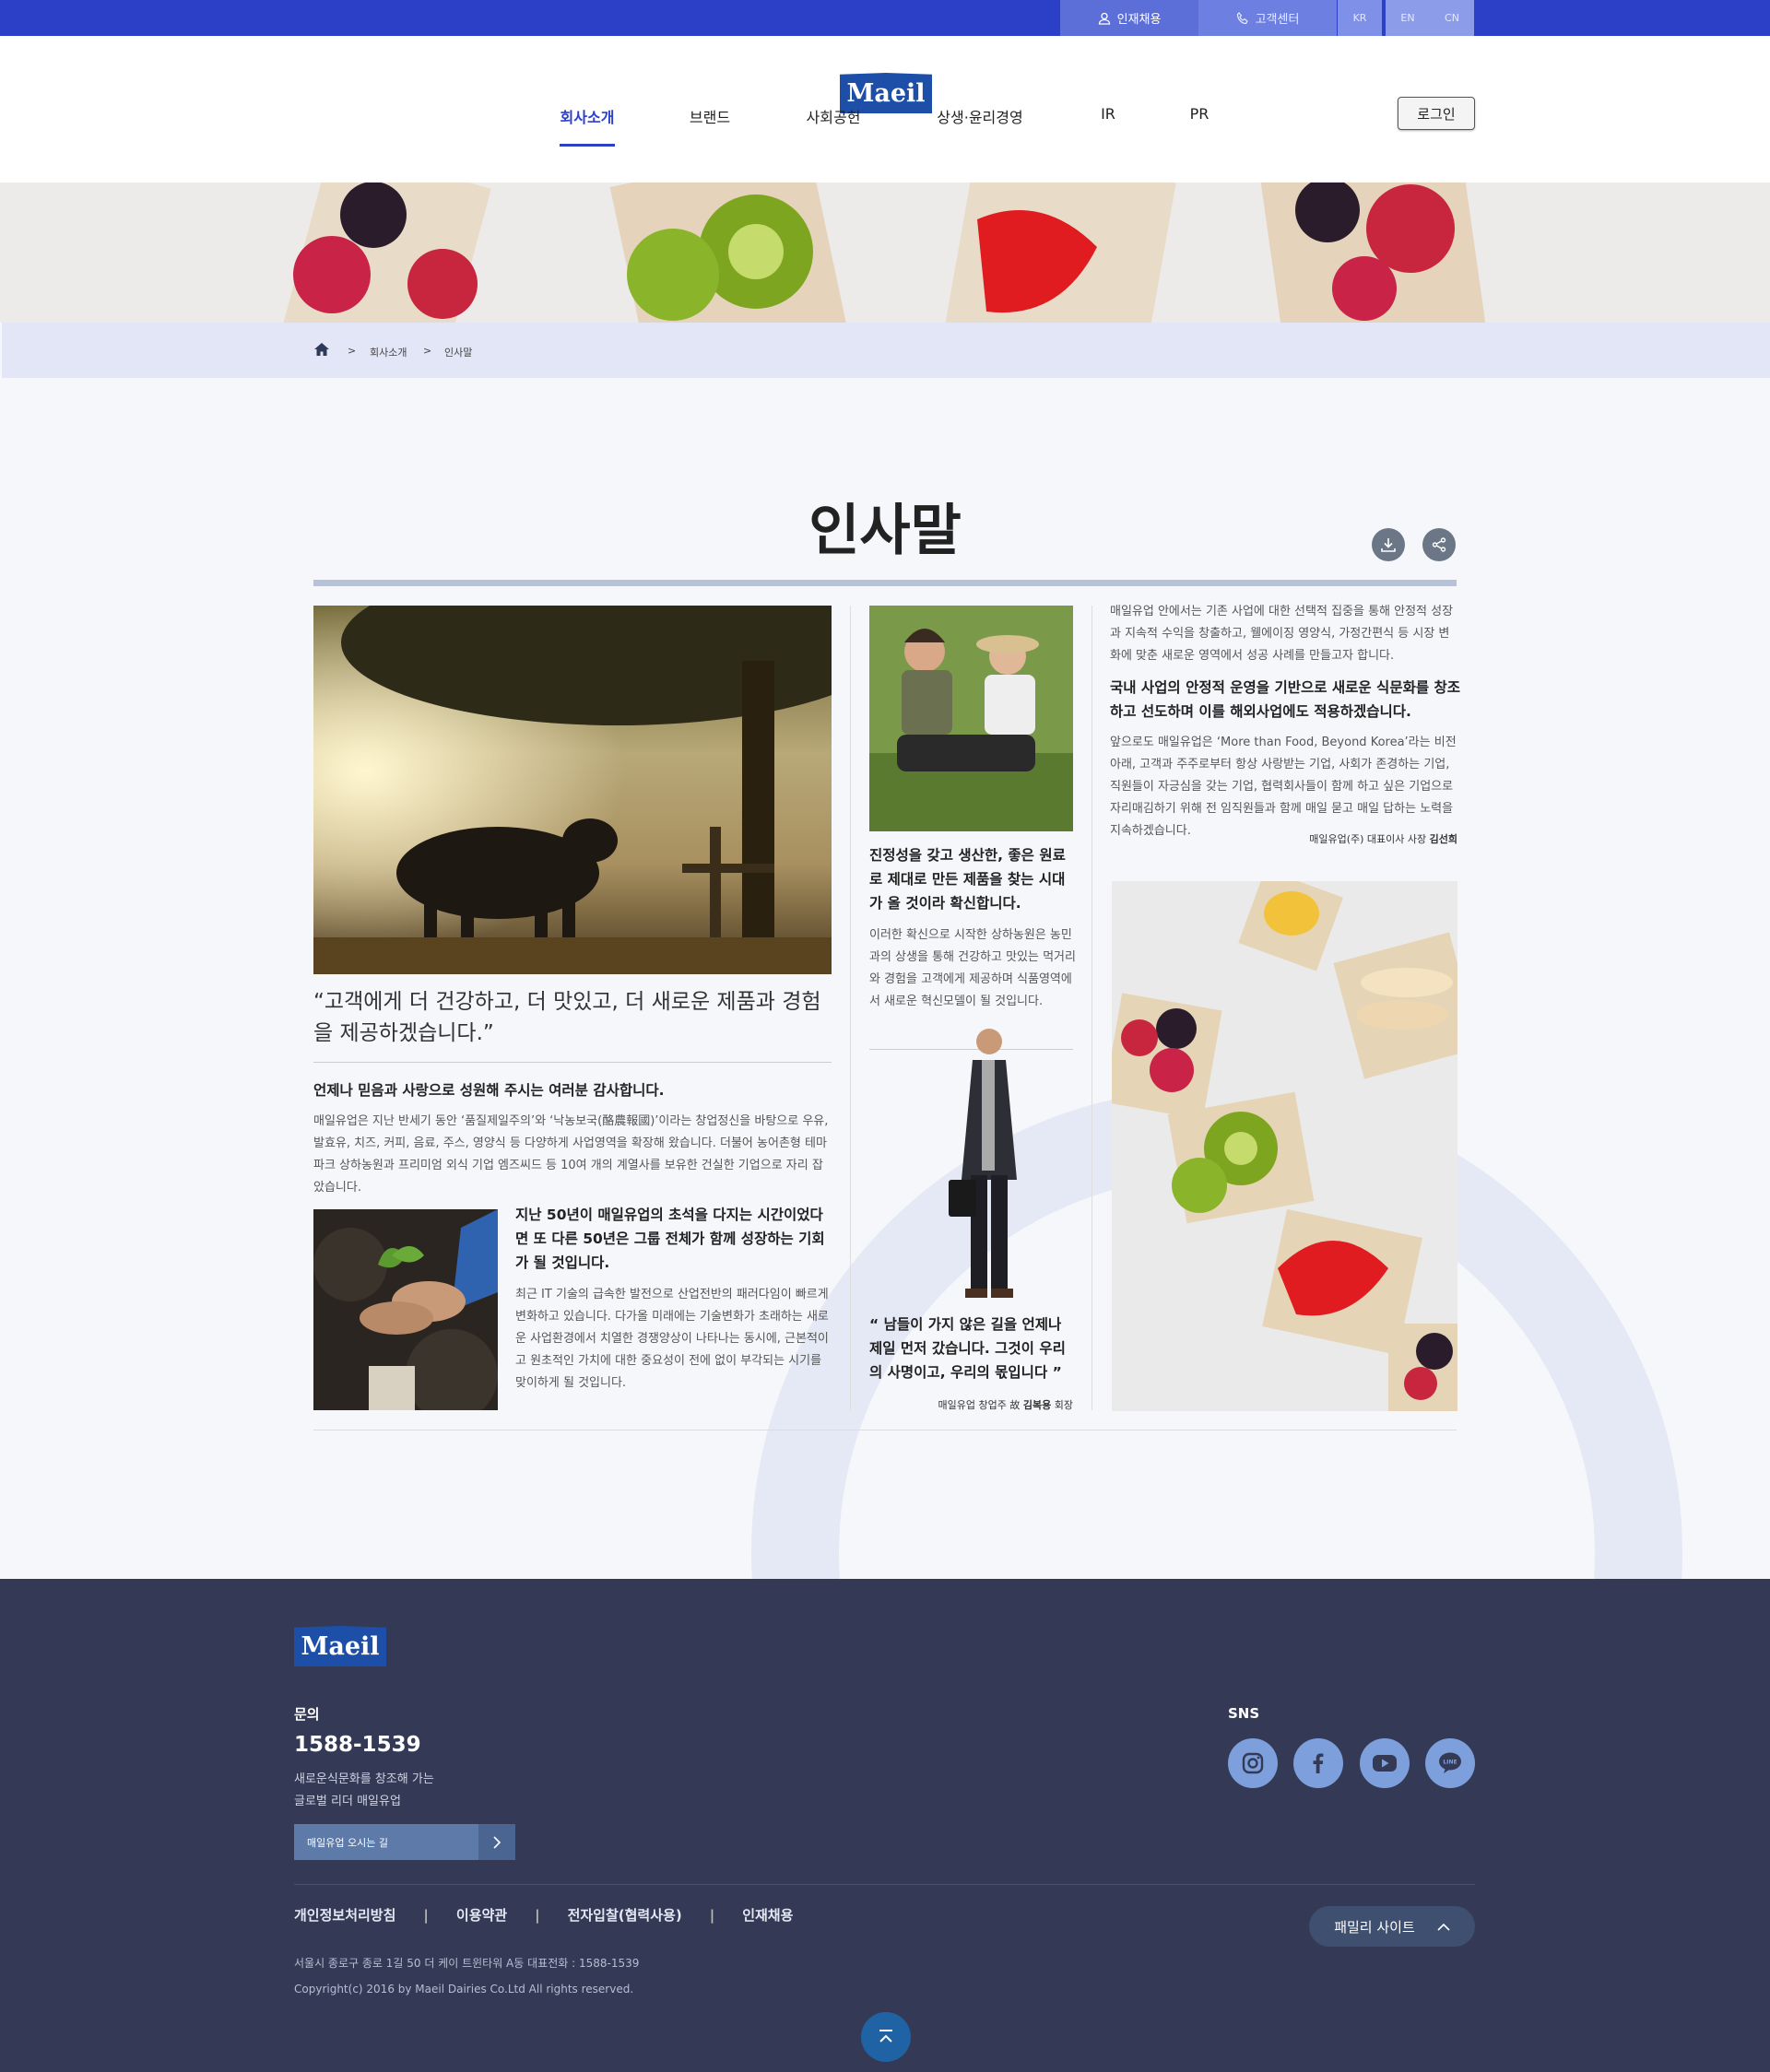 The image size is (1770, 2072). I want to click on nav-item-ir: IR, so click(1108, 114).